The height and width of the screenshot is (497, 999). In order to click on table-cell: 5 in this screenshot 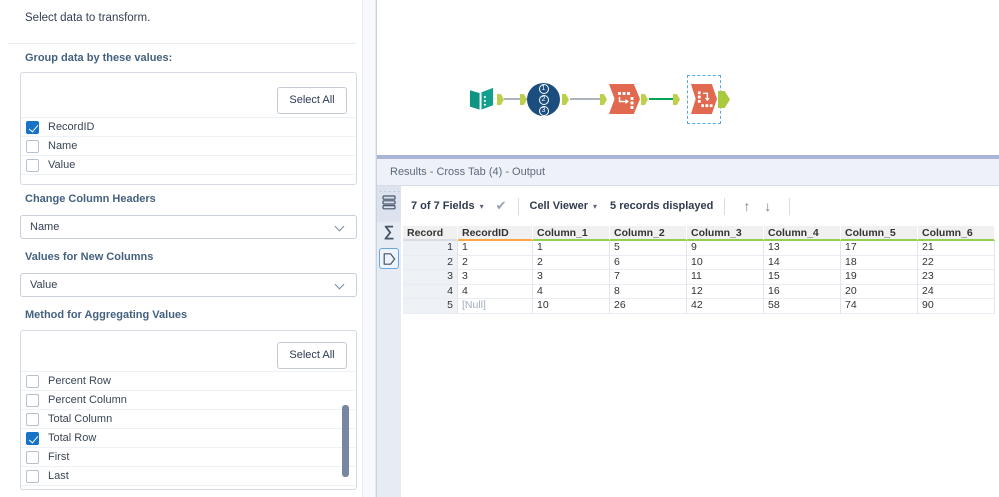, I will do `click(648, 248)`.